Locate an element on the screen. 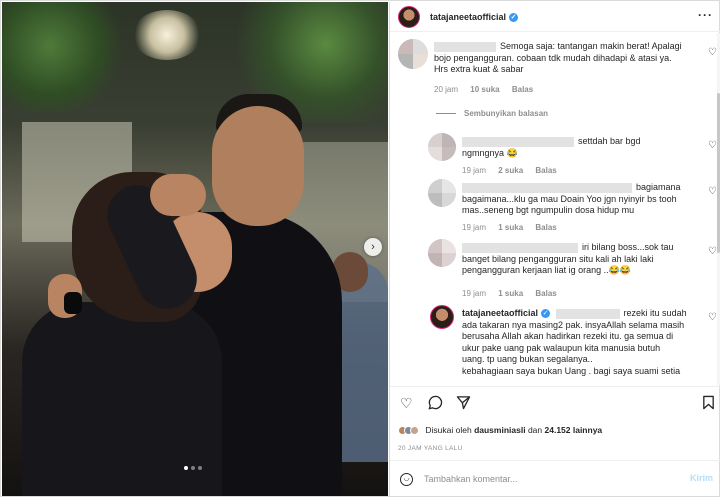 The height and width of the screenshot is (497, 720). carousel-dots is located at coordinates (193, 468).